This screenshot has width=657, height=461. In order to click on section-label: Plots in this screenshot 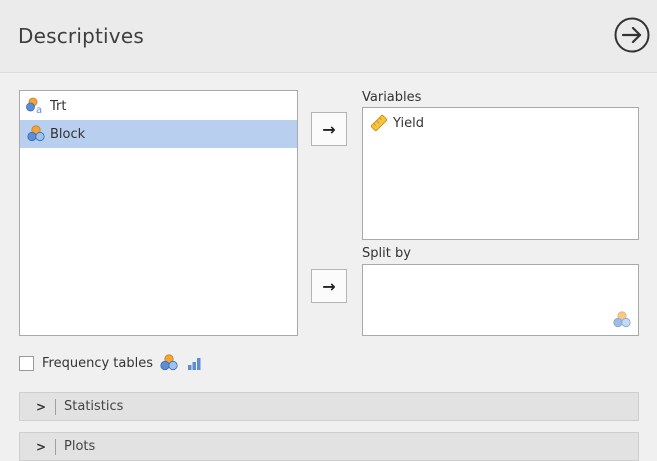, I will do `click(80, 446)`.